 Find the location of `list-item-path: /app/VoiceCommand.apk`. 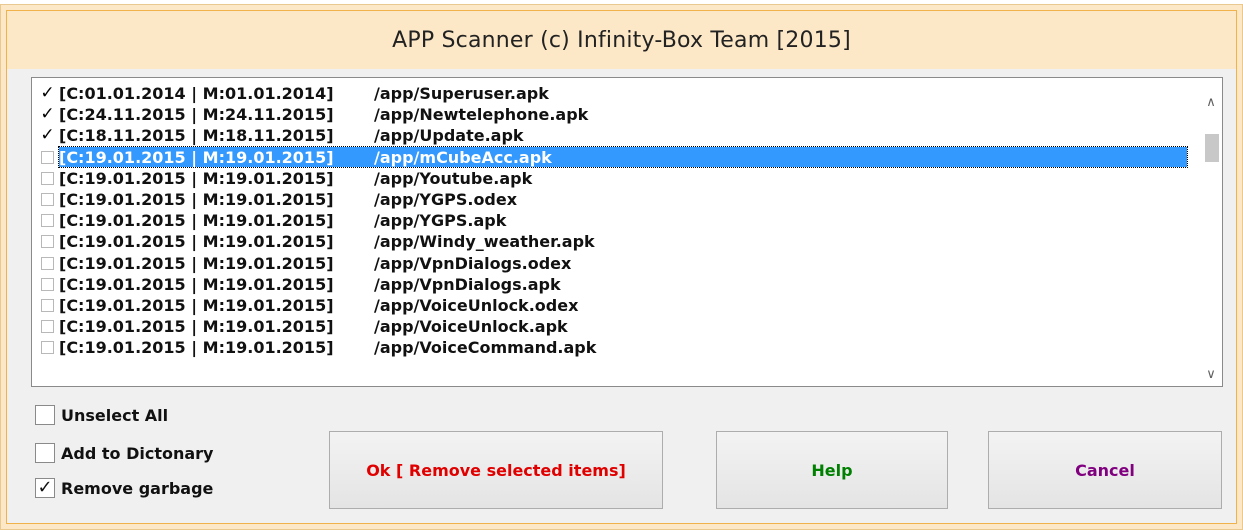

list-item-path: /app/VoiceCommand.apk is located at coordinates (485, 348).